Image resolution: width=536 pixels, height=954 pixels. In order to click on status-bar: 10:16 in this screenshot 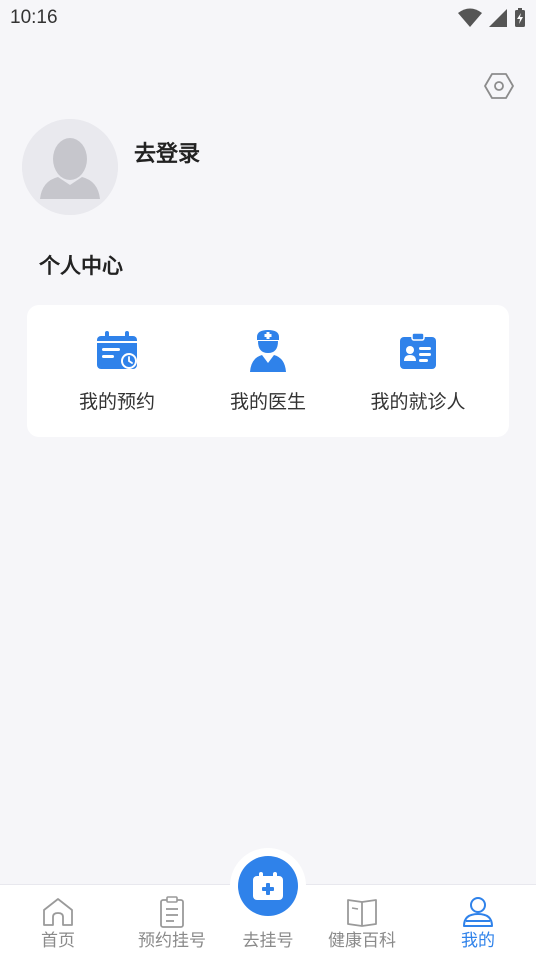, I will do `click(268, 18)`.